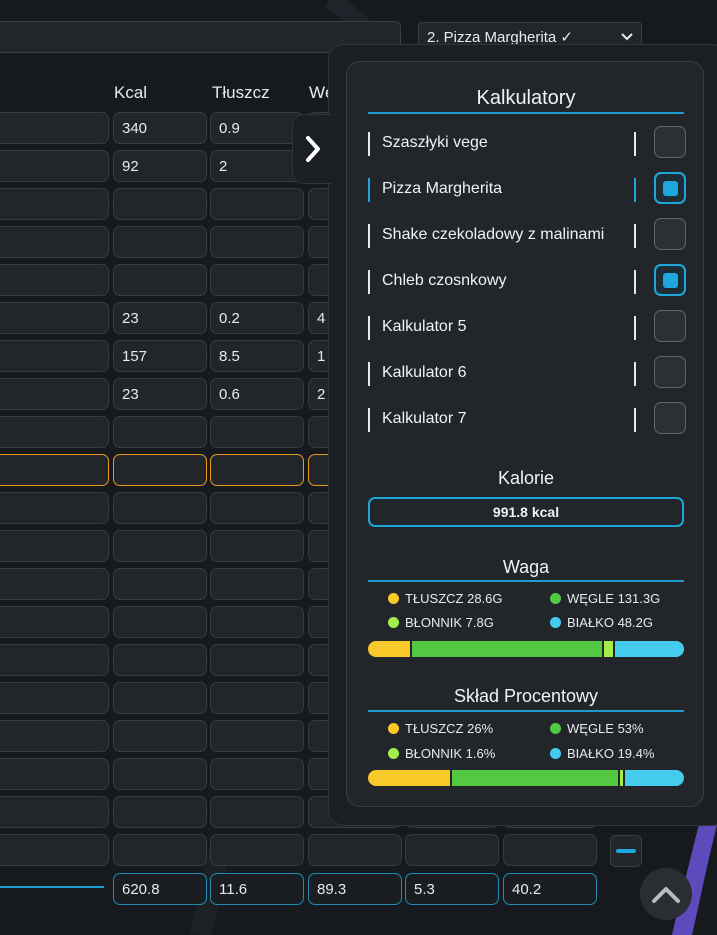  I want to click on percent-stacked-bar, so click(526, 778).